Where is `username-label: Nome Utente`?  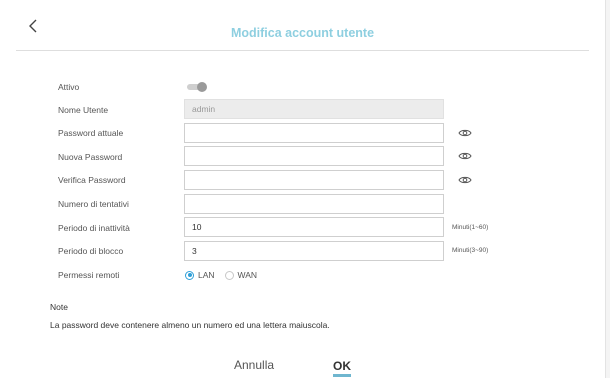 username-label: Nome Utente is located at coordinates (83, 110).